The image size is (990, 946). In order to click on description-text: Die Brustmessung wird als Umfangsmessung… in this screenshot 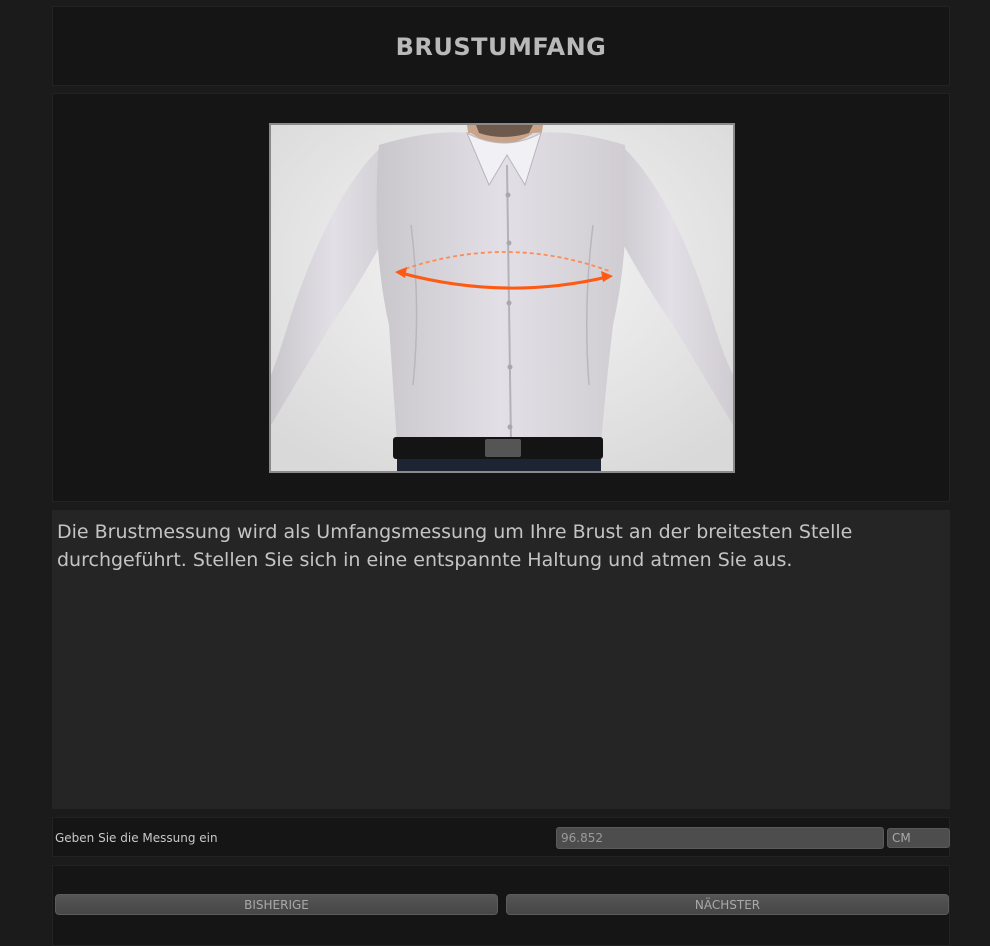, I will do `click(455, 546)`.